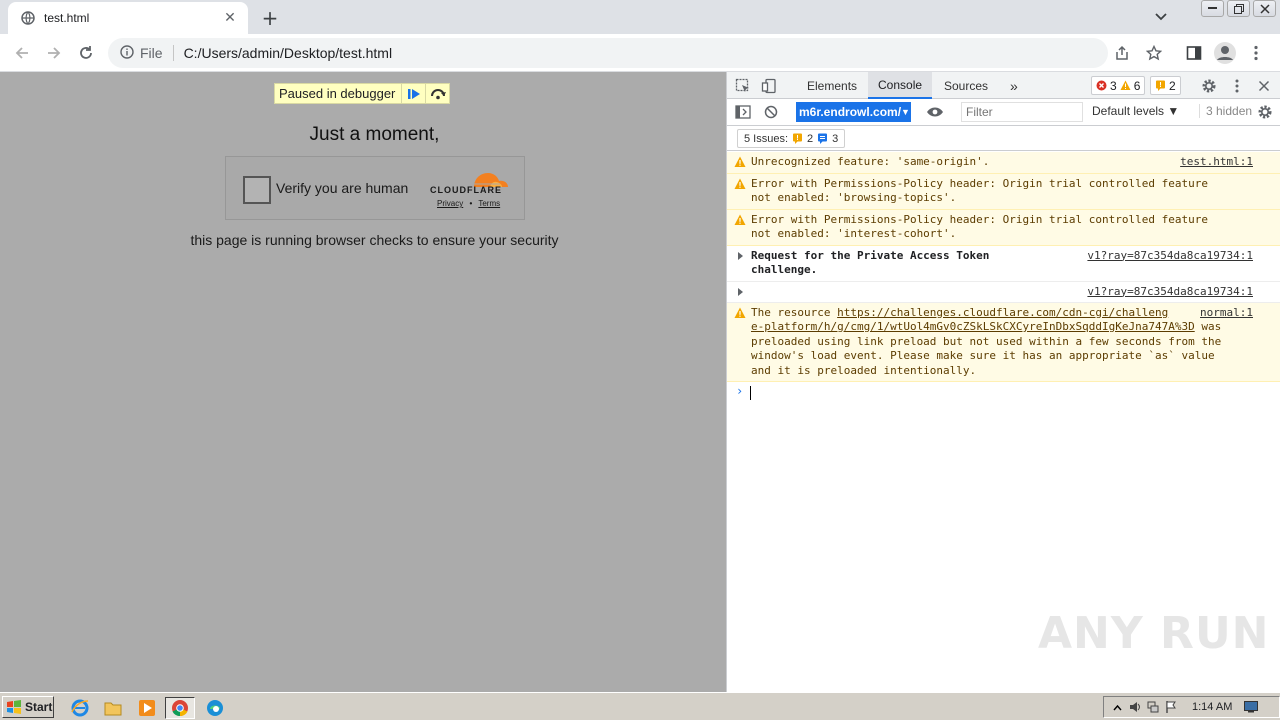 The width and height of the screenshot is (1280, 720). What do you see at coordinates (743, 112) in the screenshot?
I see `sidebar-toggle-icon` at bounding box center [743, 112].